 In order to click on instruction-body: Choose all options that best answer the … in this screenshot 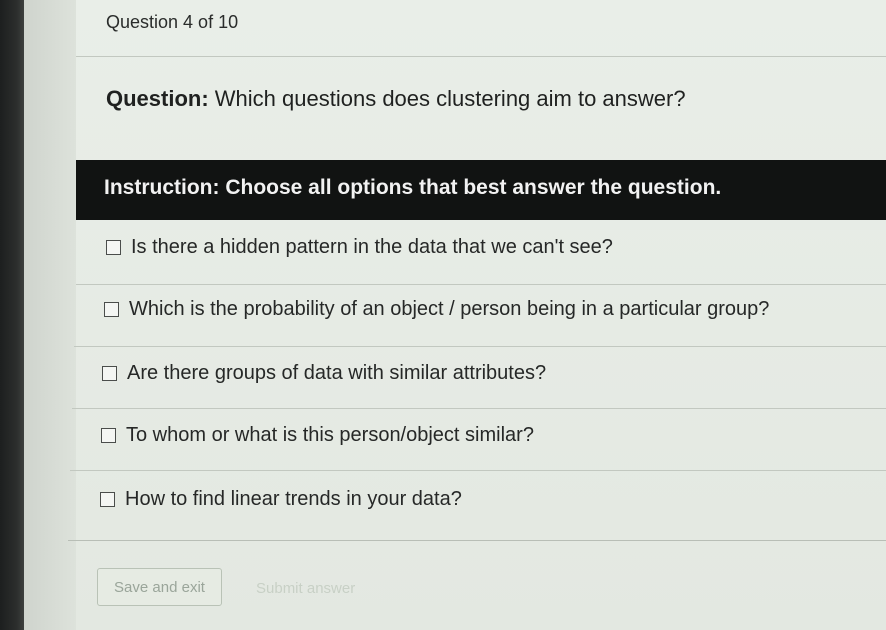, I will do `click(473, 187)`.